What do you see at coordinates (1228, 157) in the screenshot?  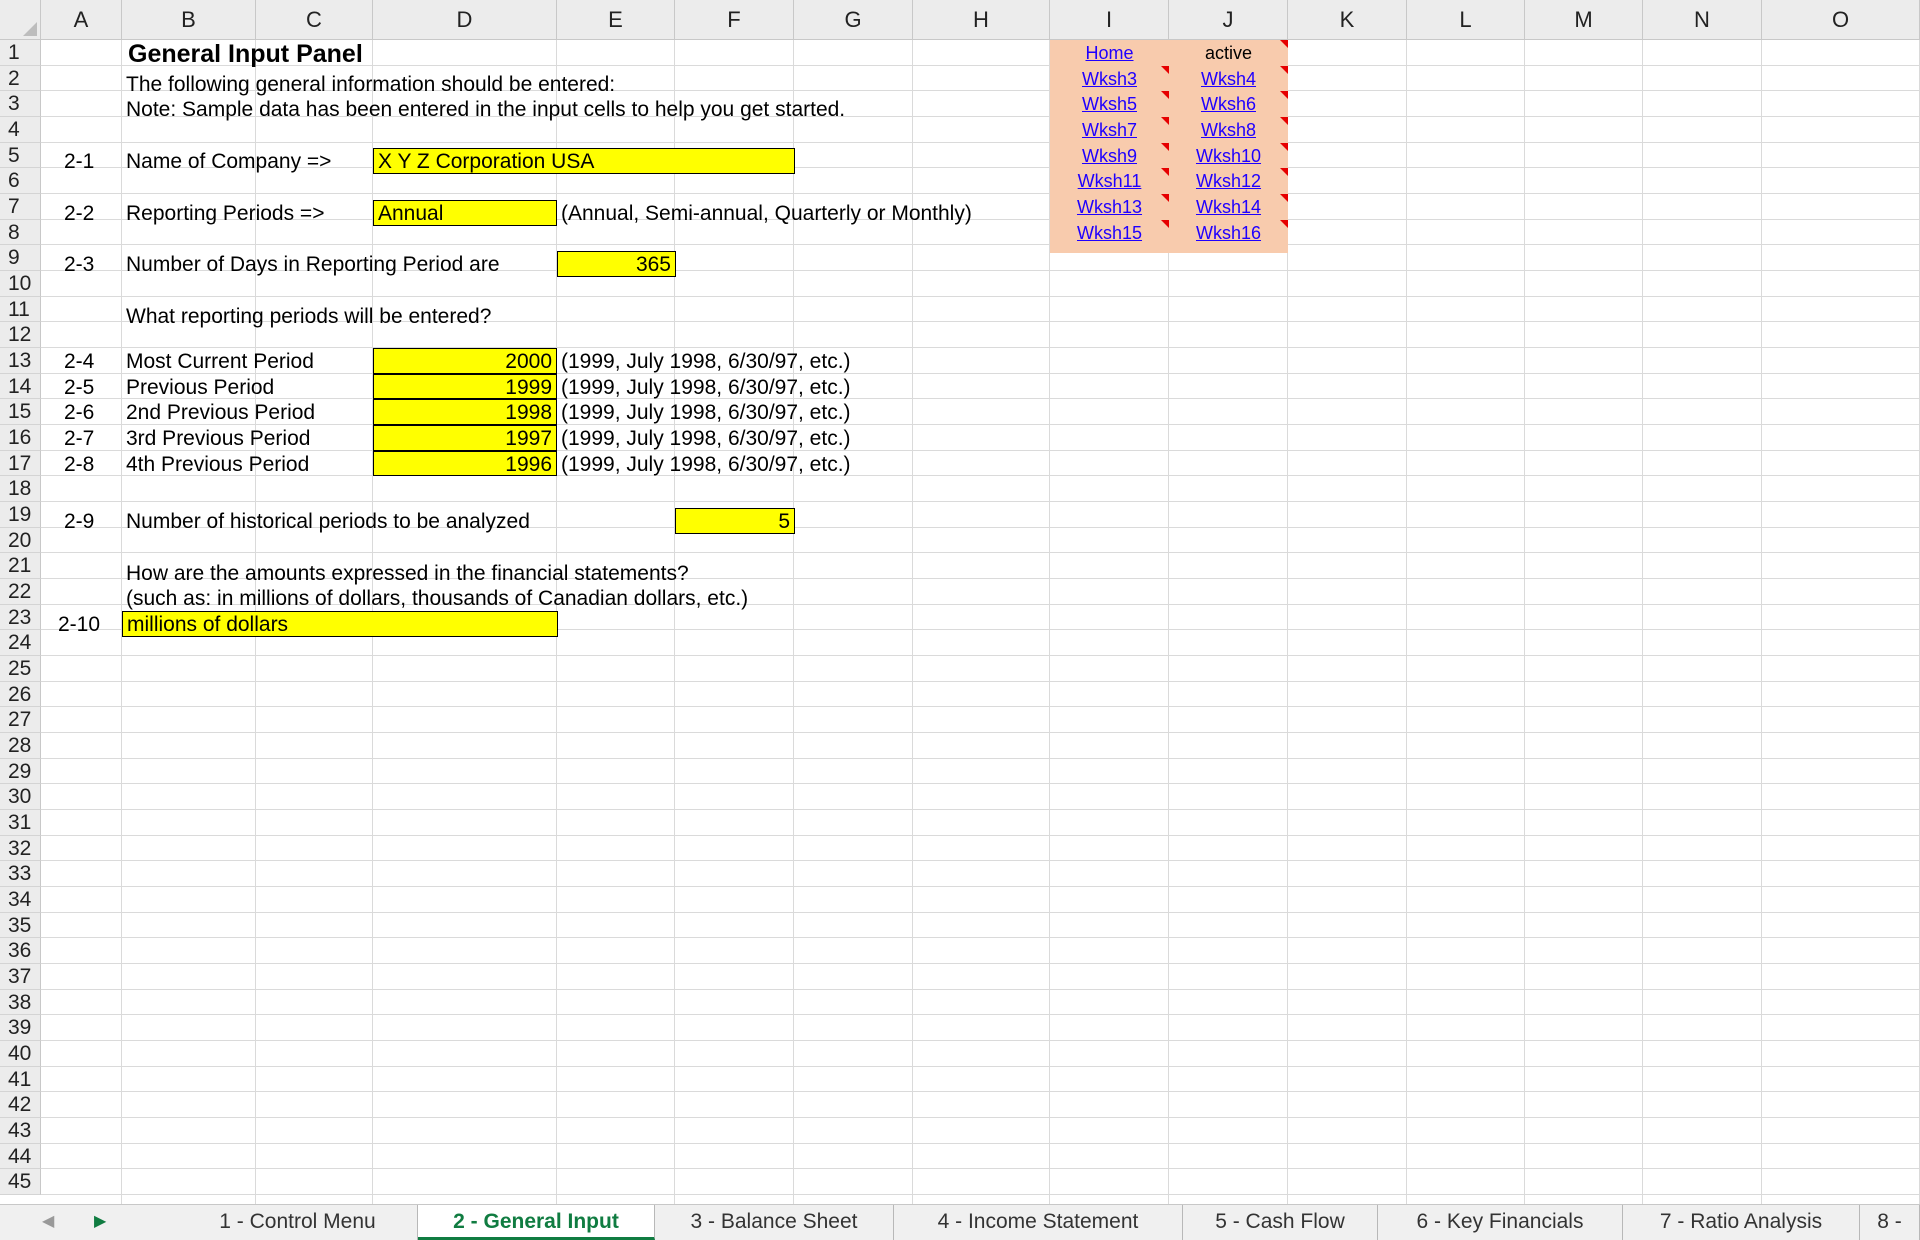 I see `nav-link-wksh10: Wksh10` at bounding box center [1228, 157].